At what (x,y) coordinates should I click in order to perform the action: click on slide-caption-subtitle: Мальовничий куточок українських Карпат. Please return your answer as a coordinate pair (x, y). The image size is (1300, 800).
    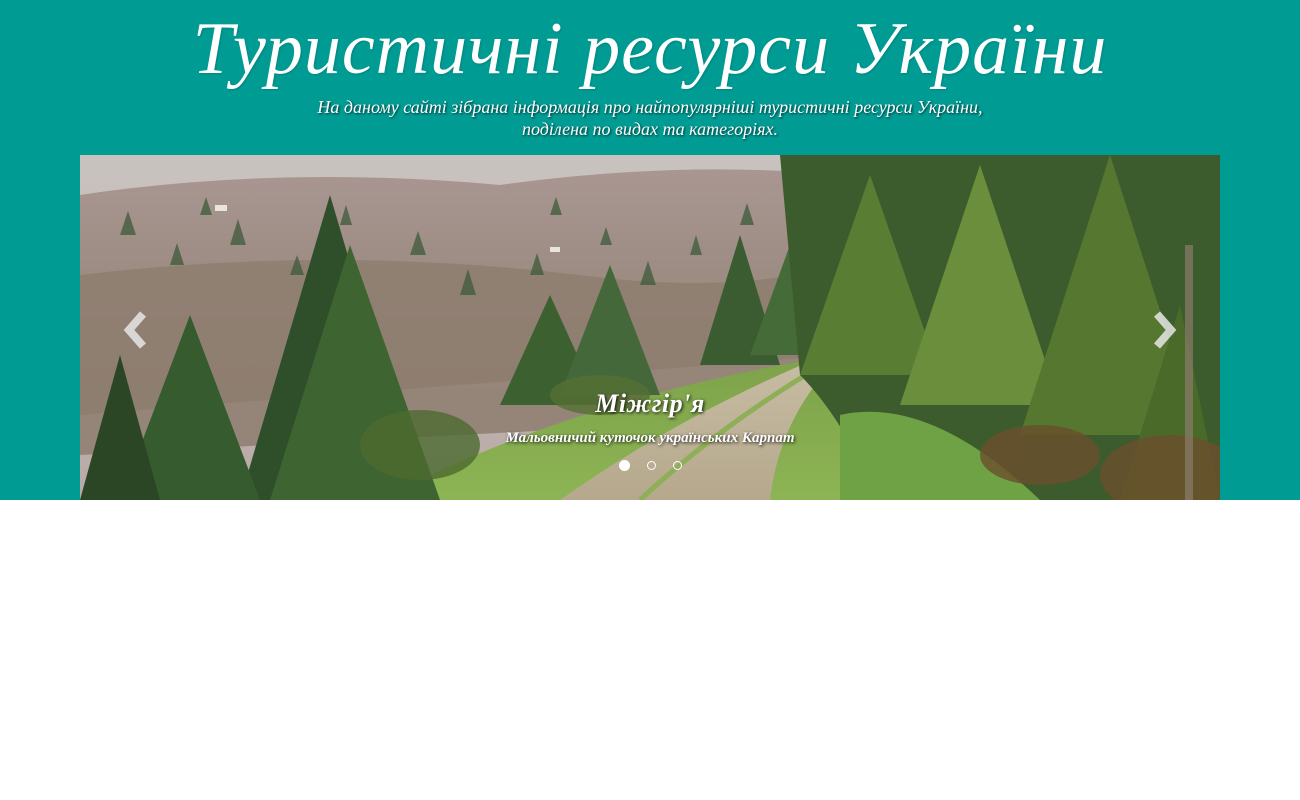
    Looking at the image, I should click on (650, 438).